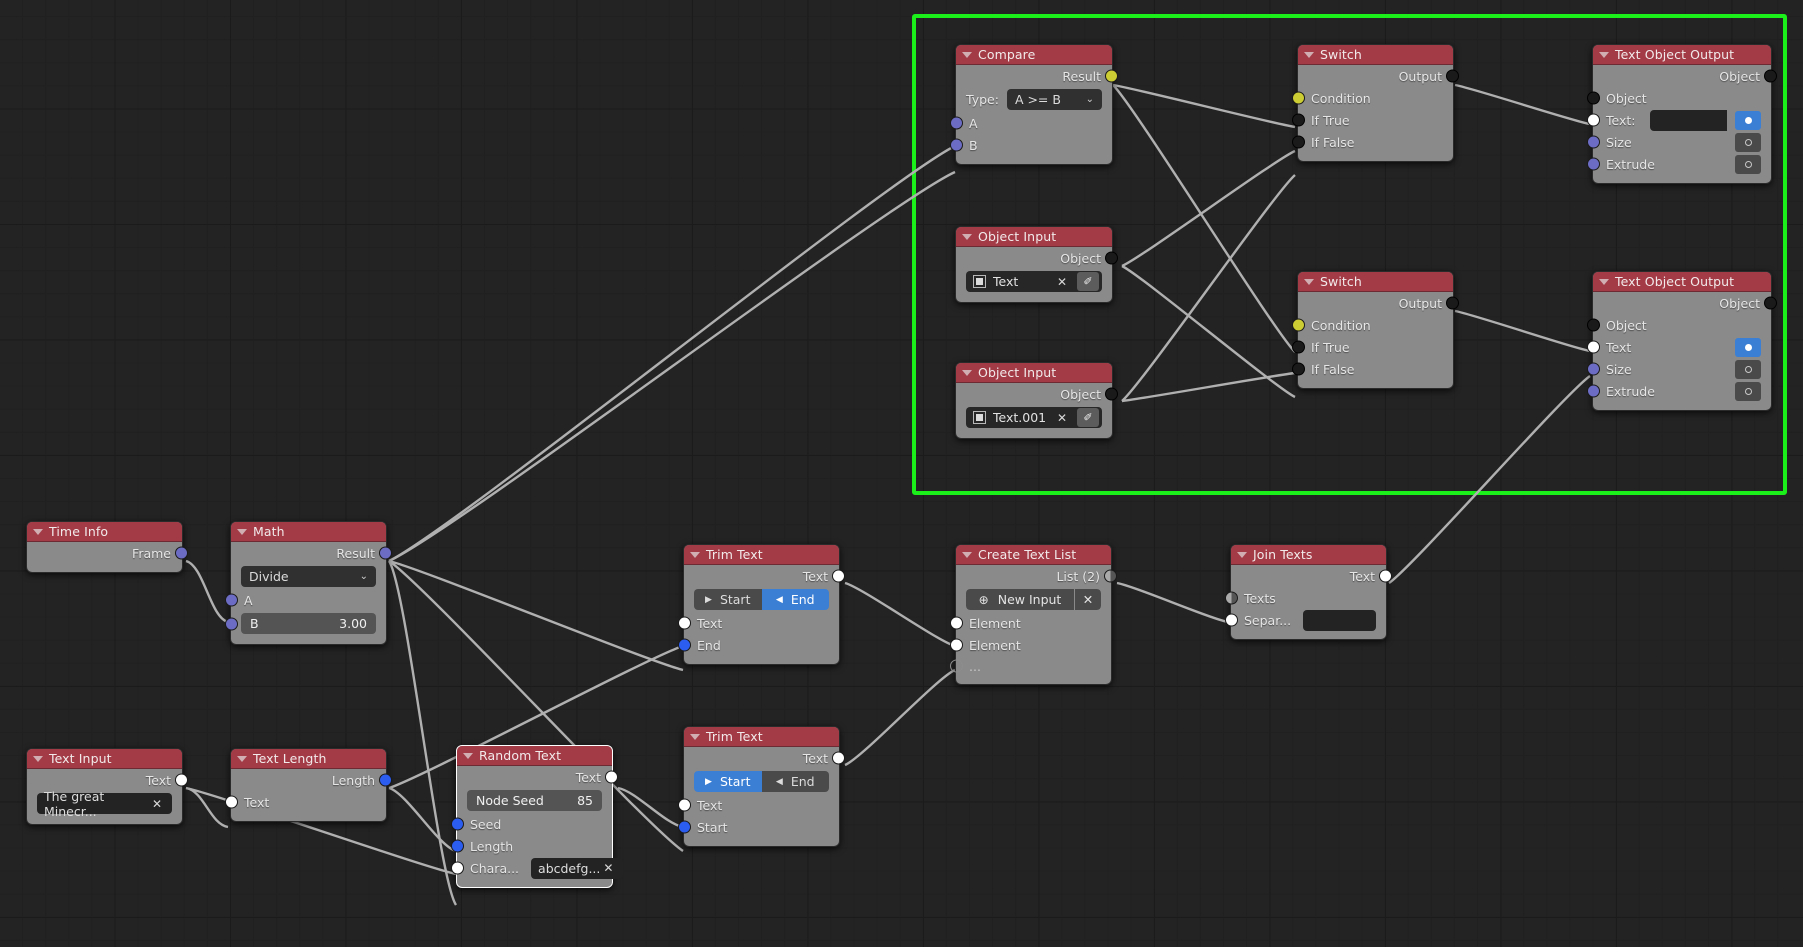 Image resolution: width=1803 pixels, height=947 pixels. What do you see at coordinates (308, 532) in the screenshot?
I see `node-header: Math` at bounding box center [308, 532].